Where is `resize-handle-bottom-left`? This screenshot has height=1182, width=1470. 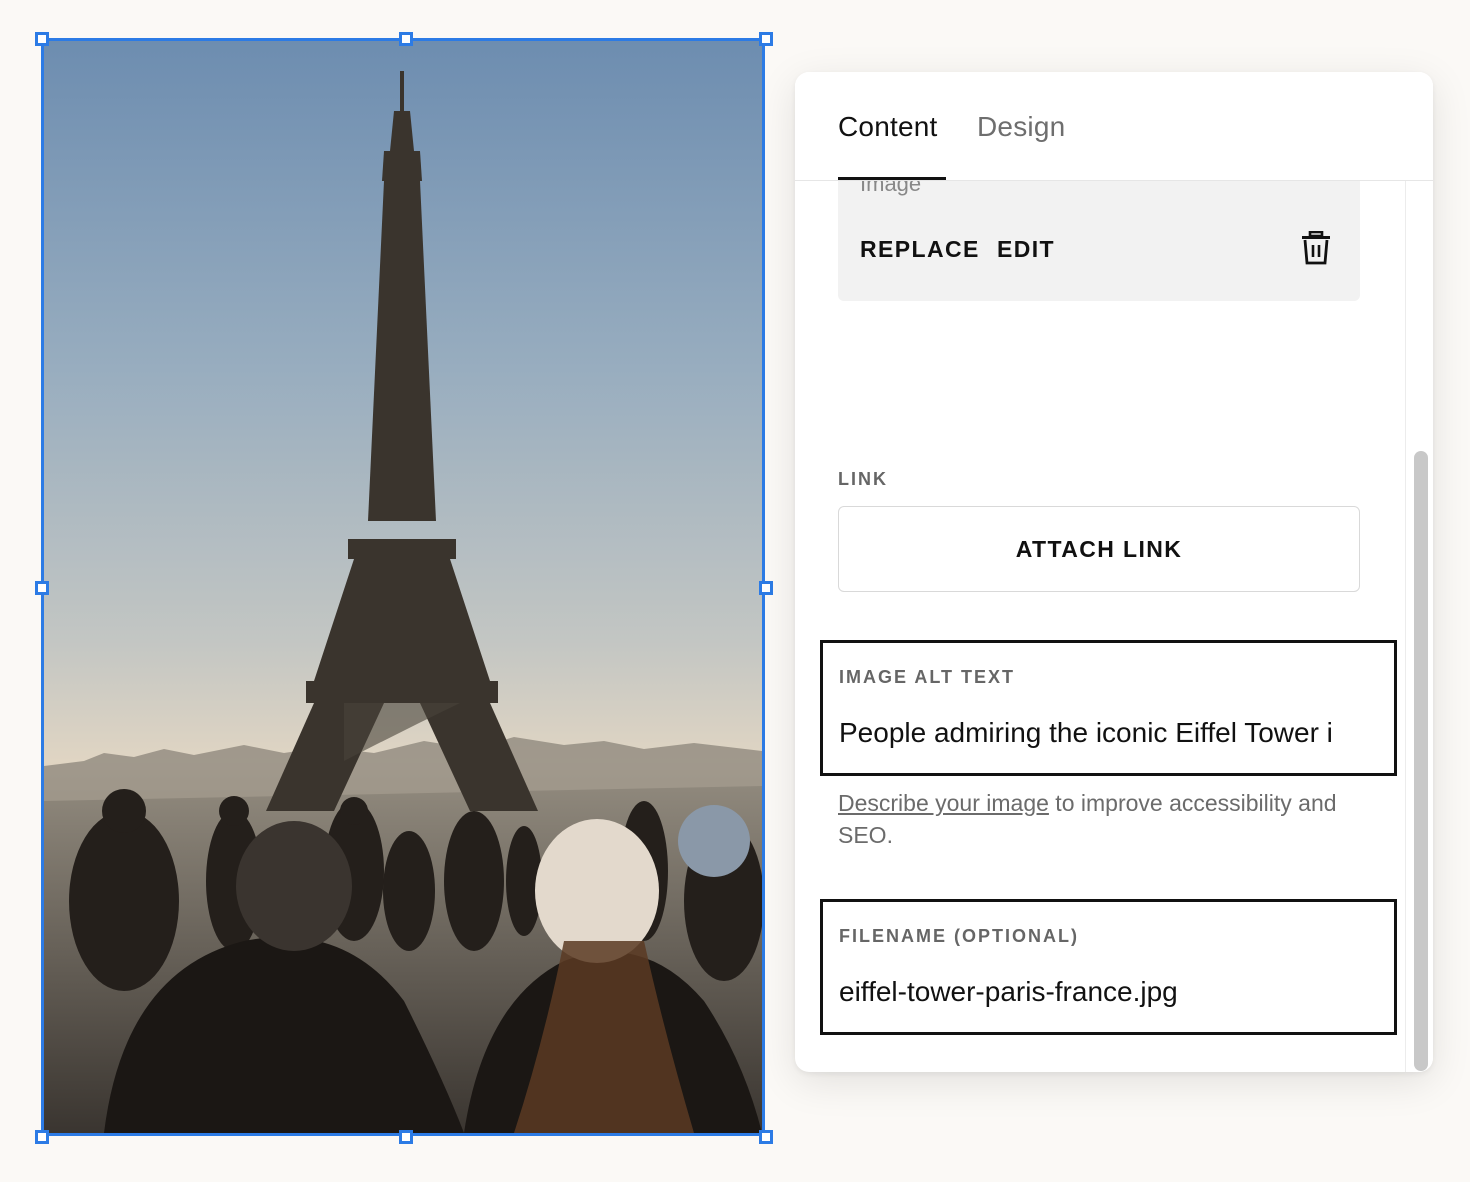
resize-handle-bottom-left is located at coordinates (42, 1137).